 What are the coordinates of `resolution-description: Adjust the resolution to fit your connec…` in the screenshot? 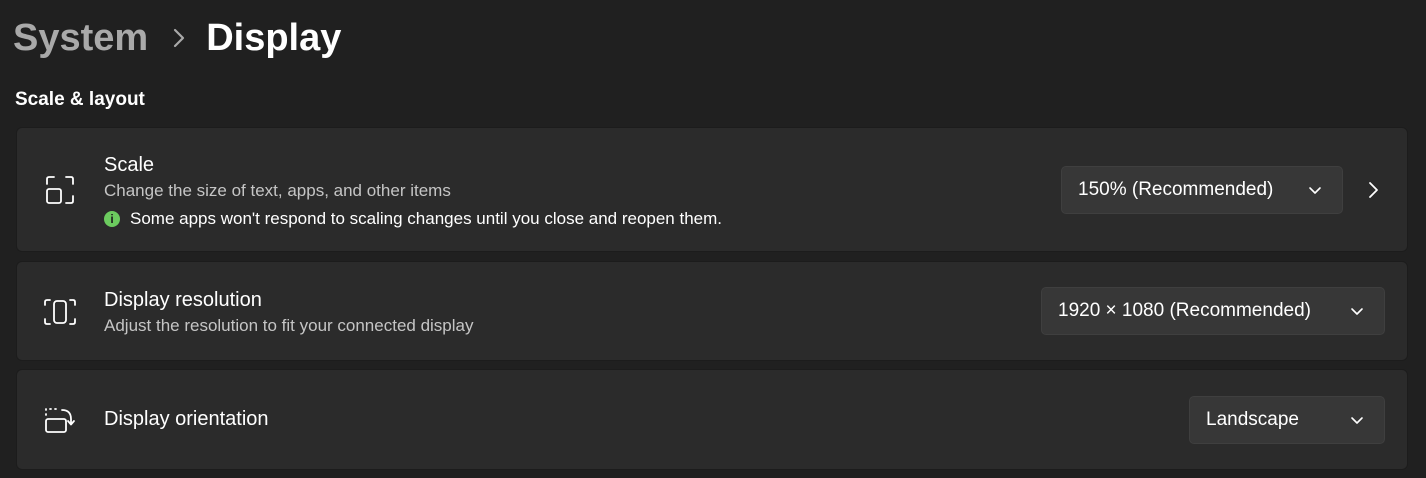 It's located at (289, 325).